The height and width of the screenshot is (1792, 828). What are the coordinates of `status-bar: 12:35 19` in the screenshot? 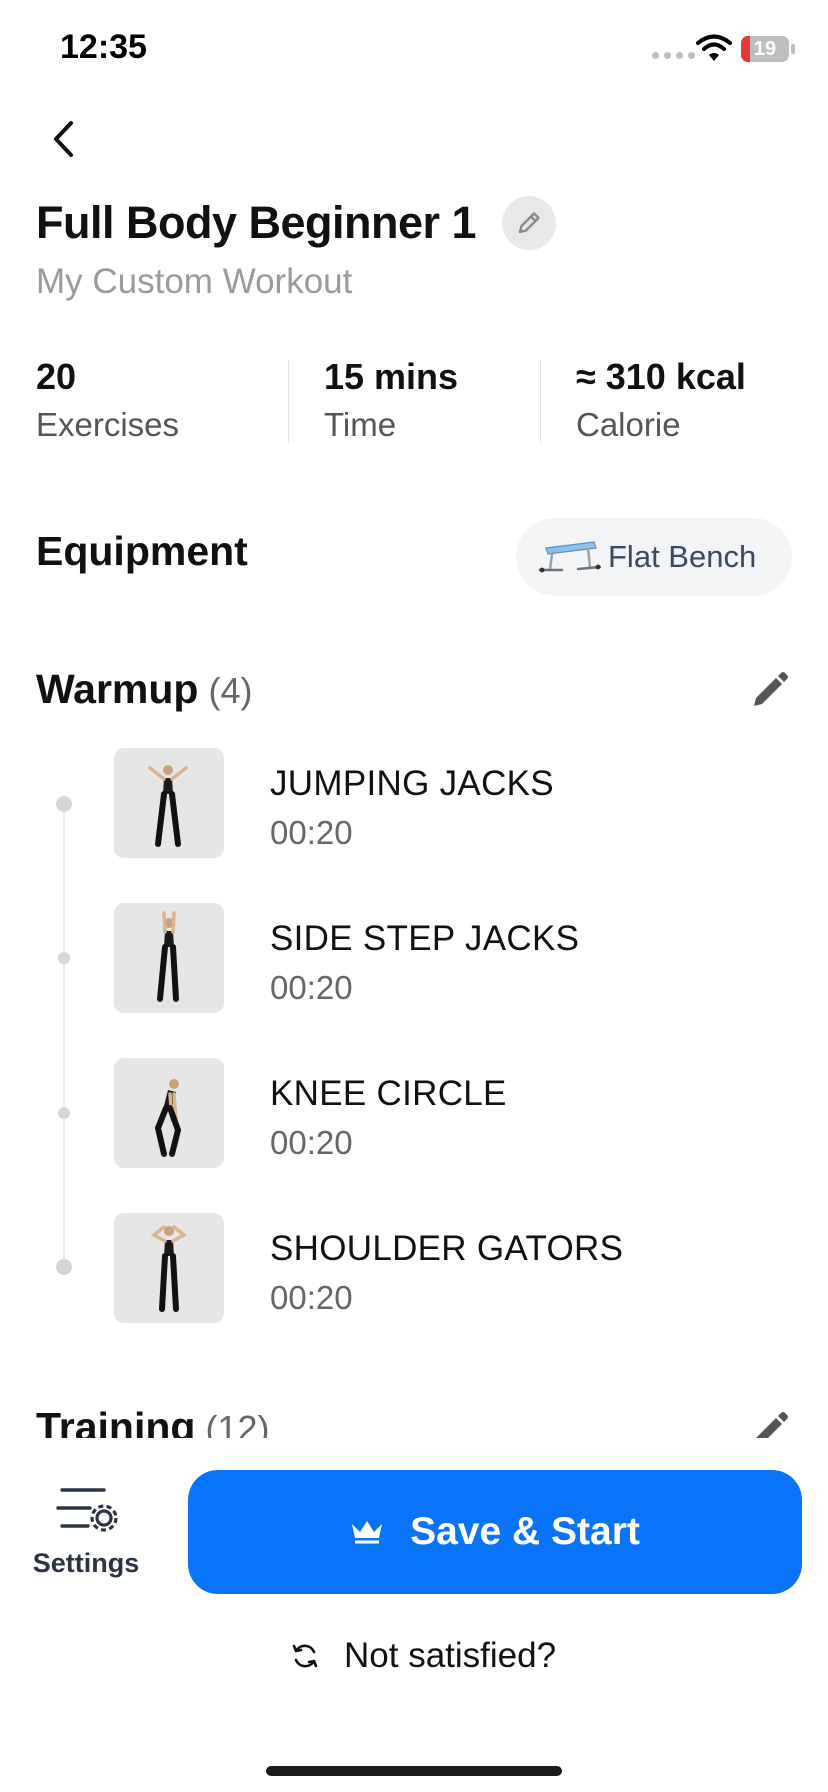 It's located at (414, 50).